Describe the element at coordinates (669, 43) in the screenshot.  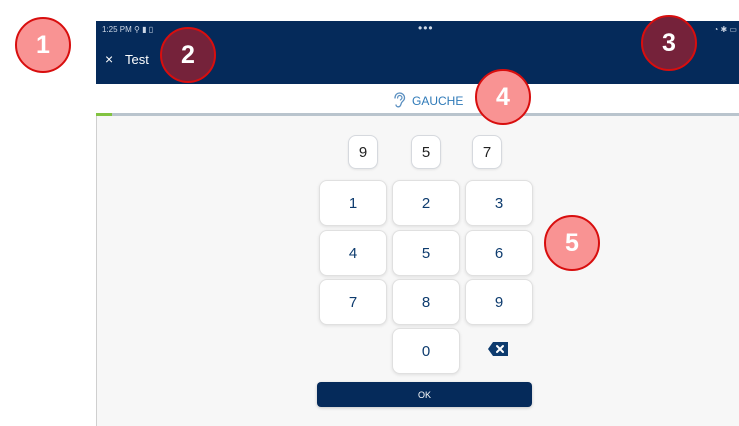
I see `annotation-badge-3: 3` at that location.